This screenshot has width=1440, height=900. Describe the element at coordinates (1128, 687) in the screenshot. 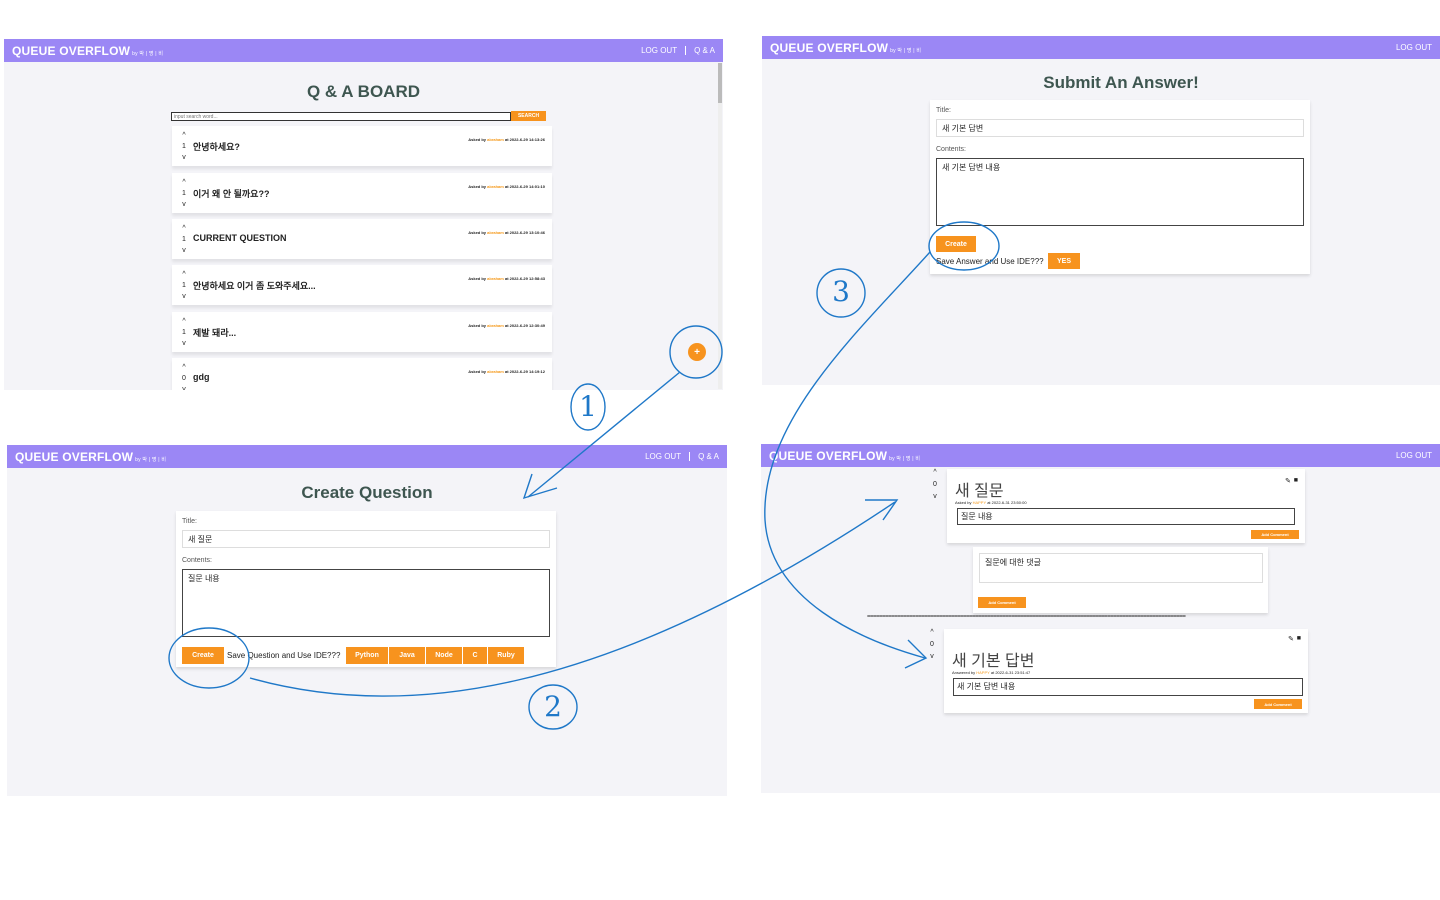

I see `answer-body: 새 기본 답변 내용` at that location.